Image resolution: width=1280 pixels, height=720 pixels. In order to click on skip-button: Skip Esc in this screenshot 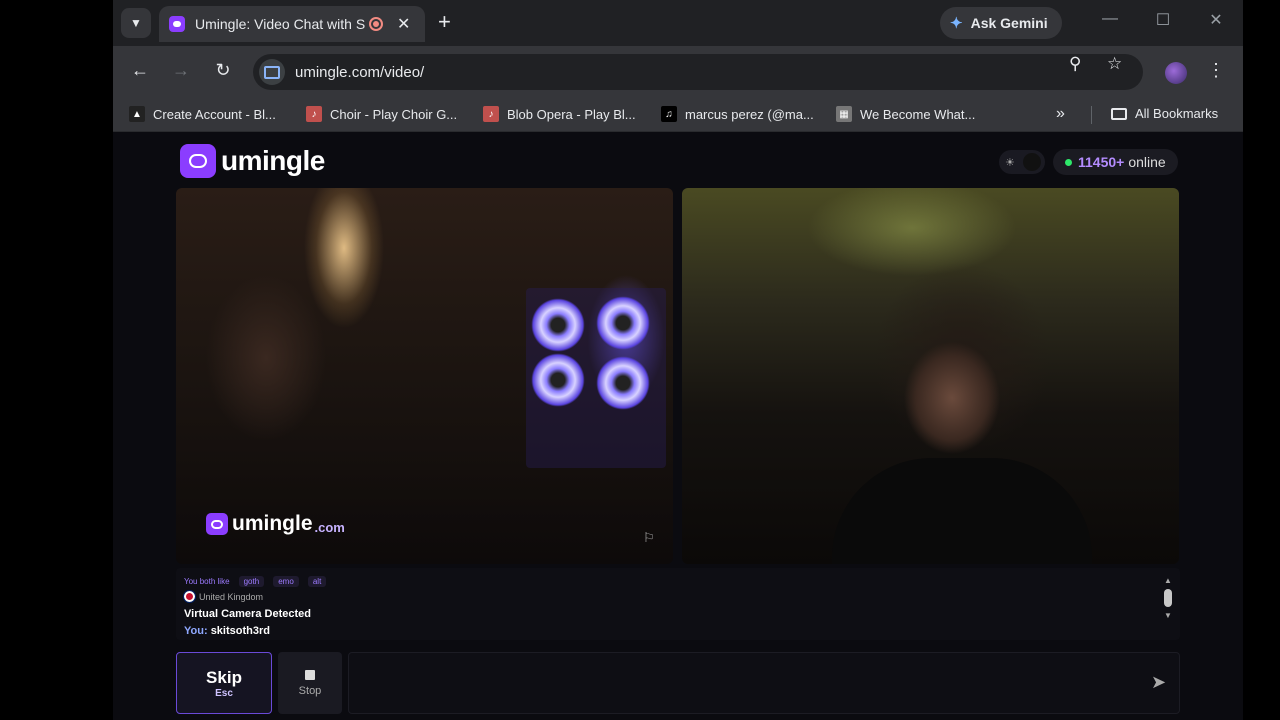, I will do `click(224, 683)`.